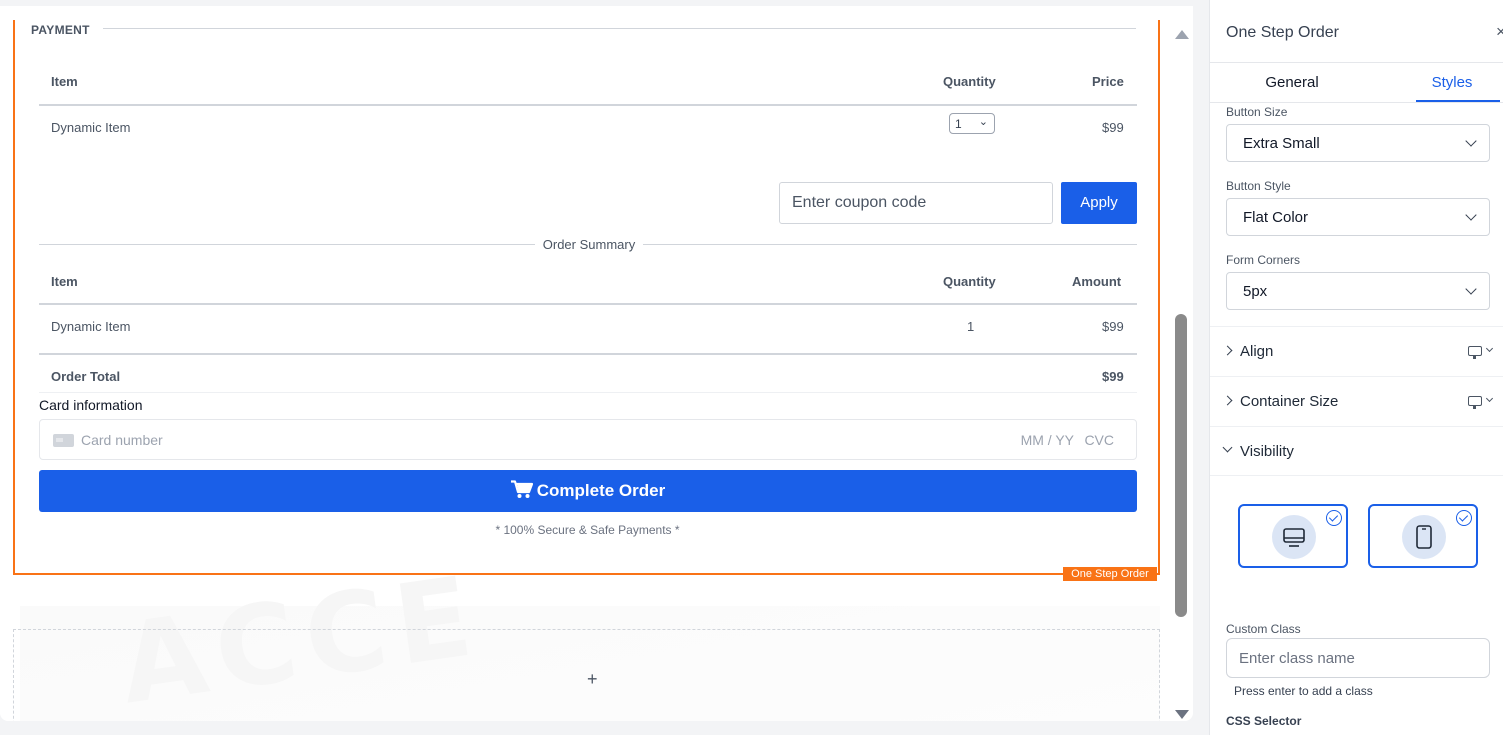 This screenshot has height=735, width=1503. Describe the element at coordinates (969, 81) in the screenshot. I see `items-header-quantity: Quantity` at that location.